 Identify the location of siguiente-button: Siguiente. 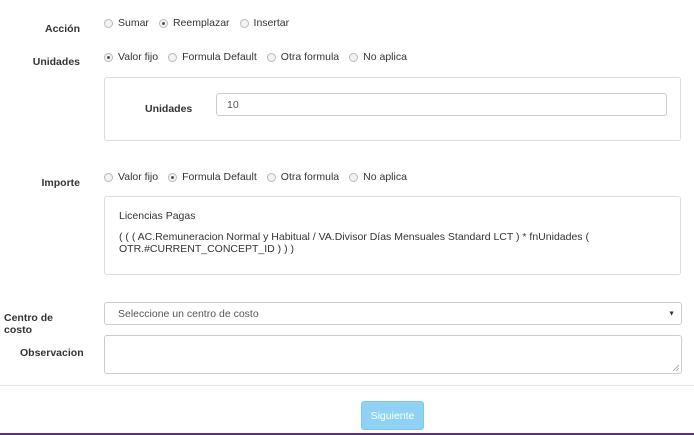
(392, 415).